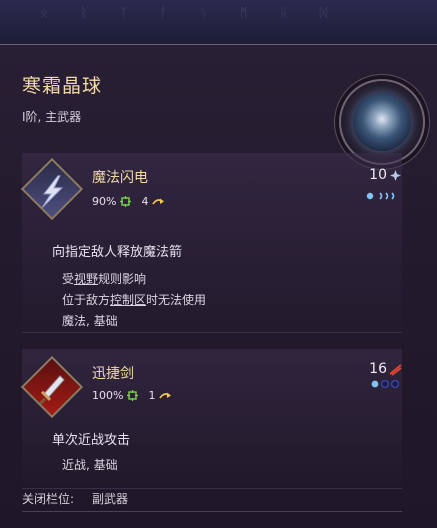  What do you see at coordinates (104, 201) in the screenshot?
I see `accuracy-value: 90%` at bounding box center [104, 201].